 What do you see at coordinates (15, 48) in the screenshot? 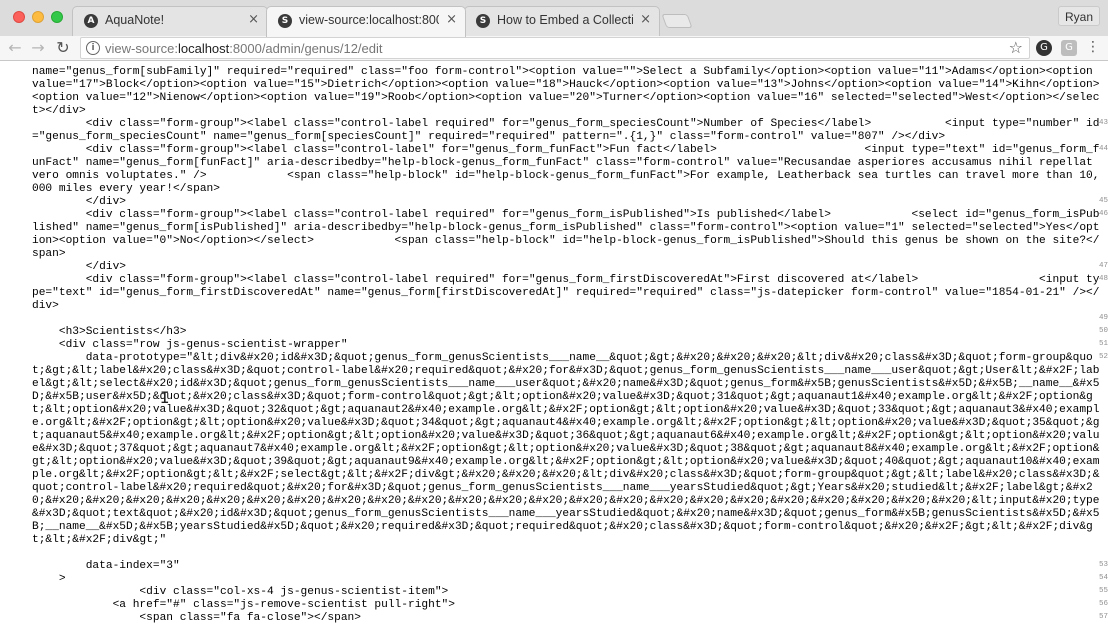
I see `arrow-left-icon: ←` at bounding box center [15, 48].